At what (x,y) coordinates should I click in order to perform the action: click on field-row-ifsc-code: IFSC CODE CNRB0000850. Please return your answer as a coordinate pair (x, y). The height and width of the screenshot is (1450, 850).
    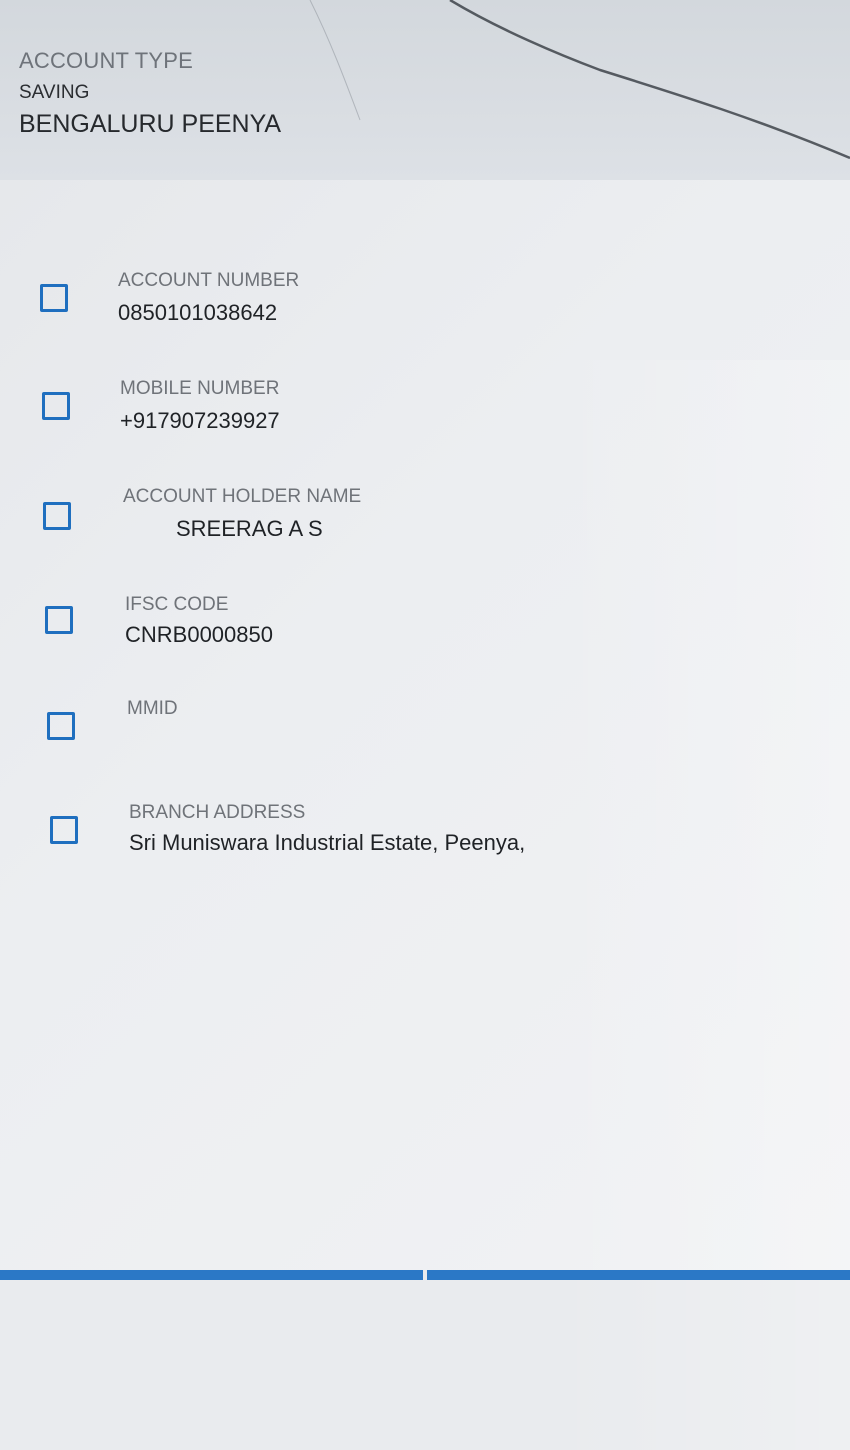
    Looking at the image, I should click on (425, 632).